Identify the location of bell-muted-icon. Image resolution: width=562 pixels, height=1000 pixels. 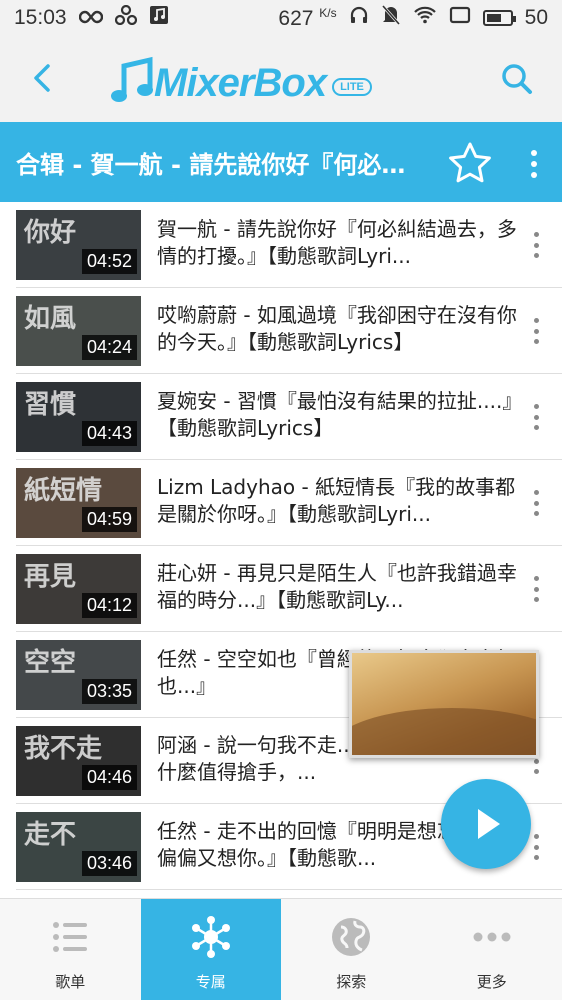
(391, 18).